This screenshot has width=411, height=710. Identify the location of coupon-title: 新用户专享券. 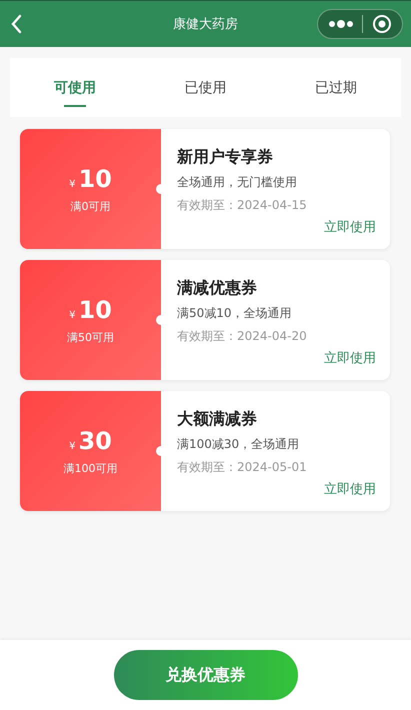
(225, 157).